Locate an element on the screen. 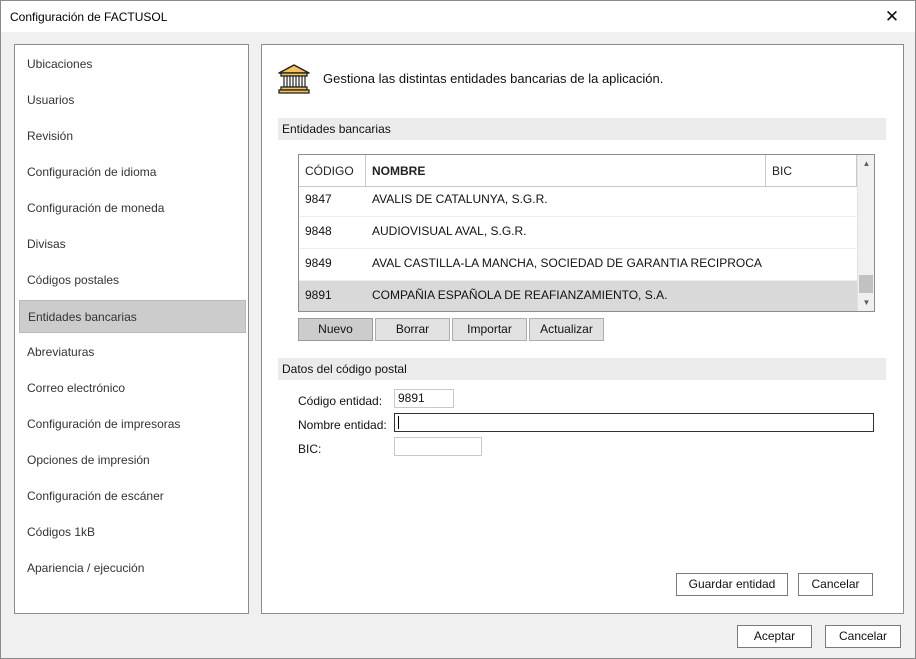 Image resolution: width=916 pixels, height=659 pixels. scroll-down-icon: ▼ is located at coordinates (866, 302).